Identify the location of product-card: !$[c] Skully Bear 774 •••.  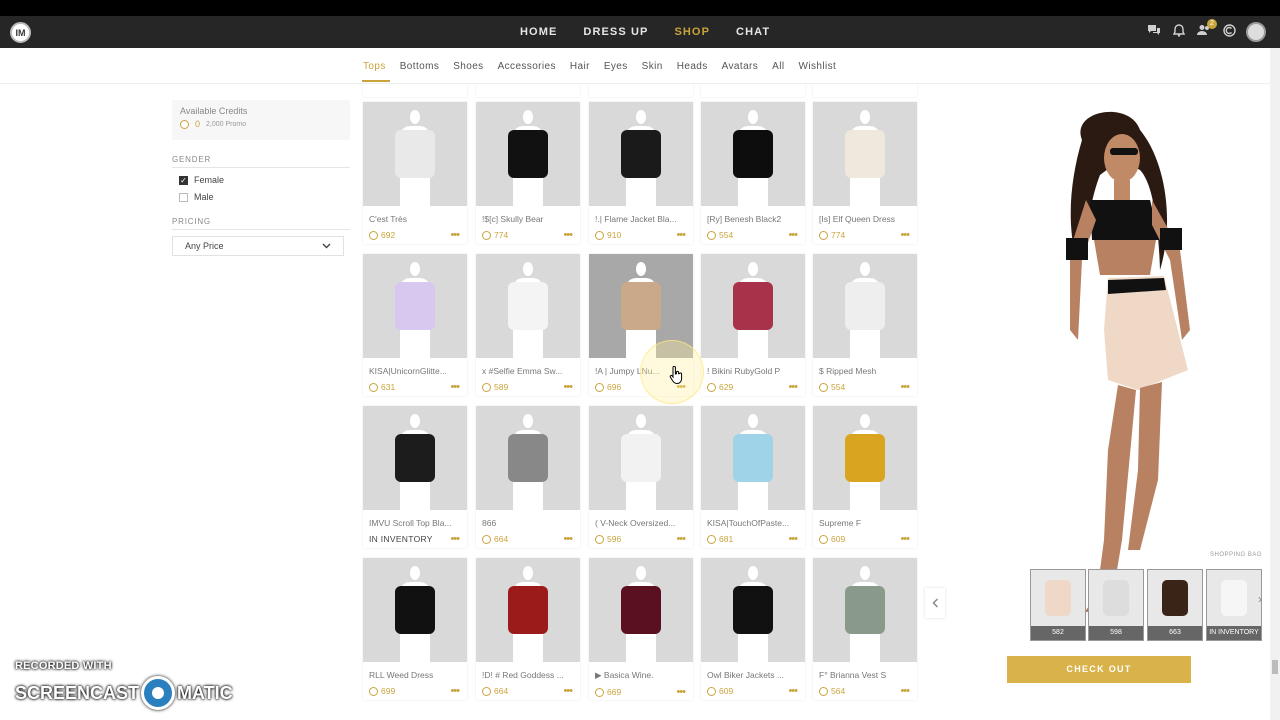
(528, 173).